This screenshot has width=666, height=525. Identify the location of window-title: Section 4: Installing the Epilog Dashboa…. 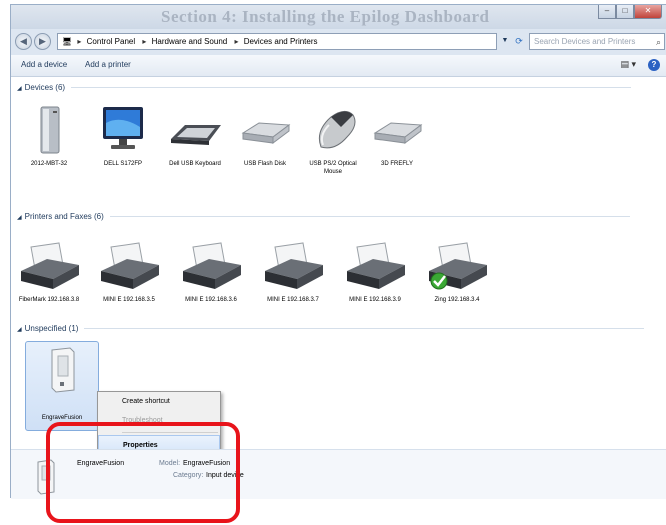
(325, 16).